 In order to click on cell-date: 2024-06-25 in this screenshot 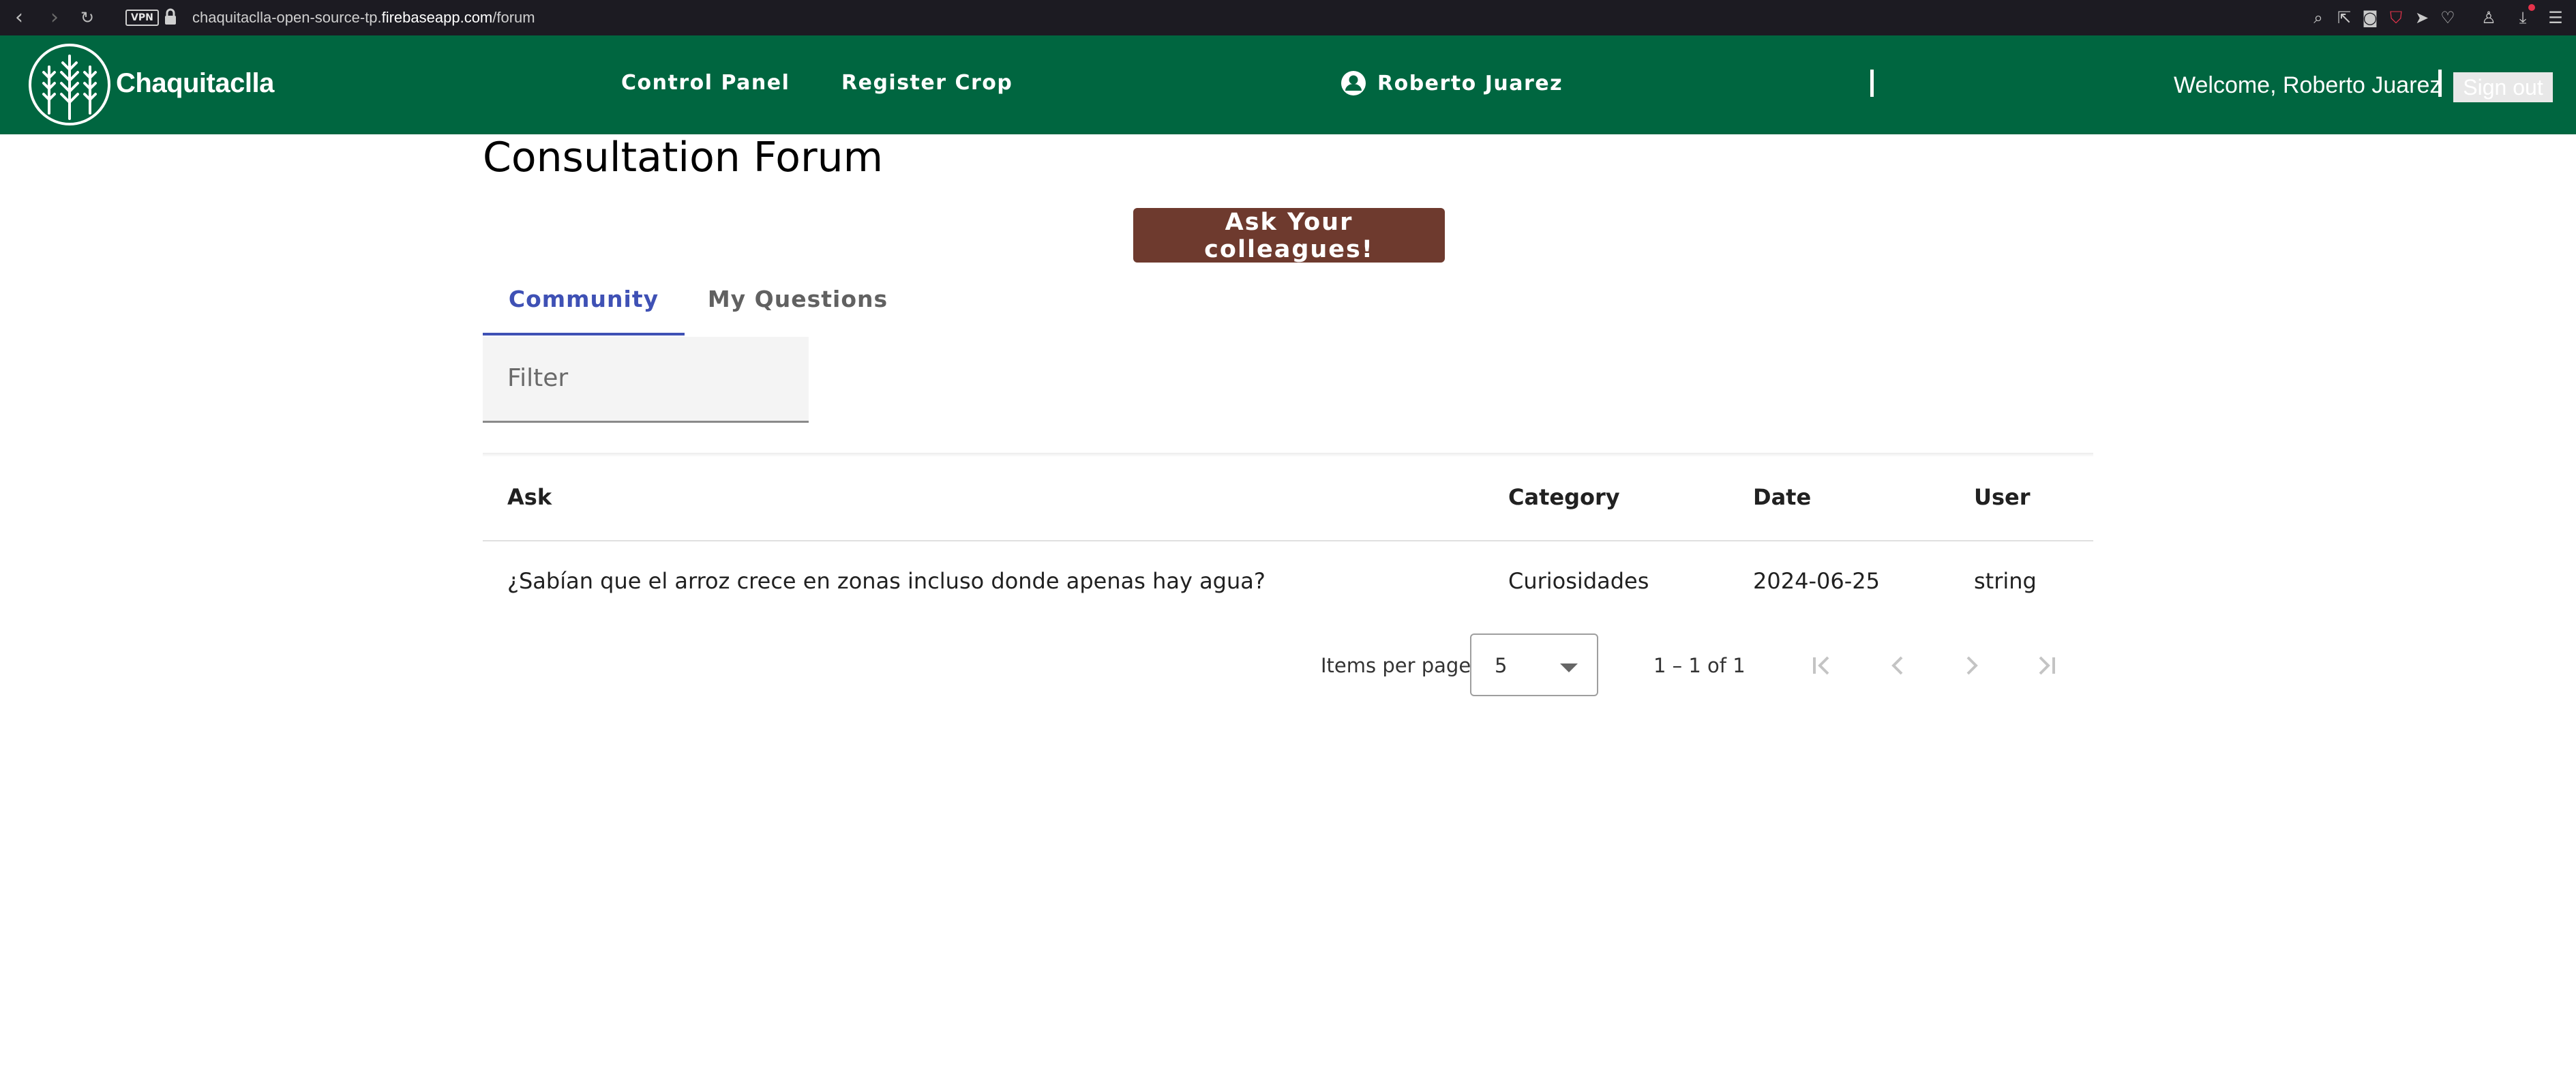, I will do `click(1816, 581)`.